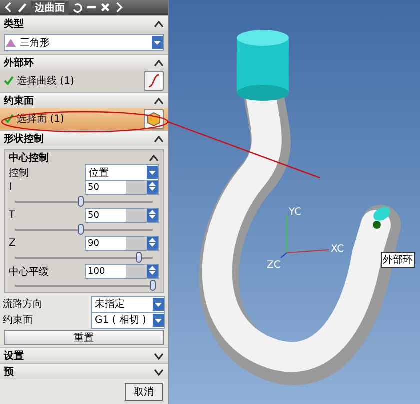 The height and width of the screenshot is (404, 420). I want to click on control-dropdown: 位置, so click(122, 172).